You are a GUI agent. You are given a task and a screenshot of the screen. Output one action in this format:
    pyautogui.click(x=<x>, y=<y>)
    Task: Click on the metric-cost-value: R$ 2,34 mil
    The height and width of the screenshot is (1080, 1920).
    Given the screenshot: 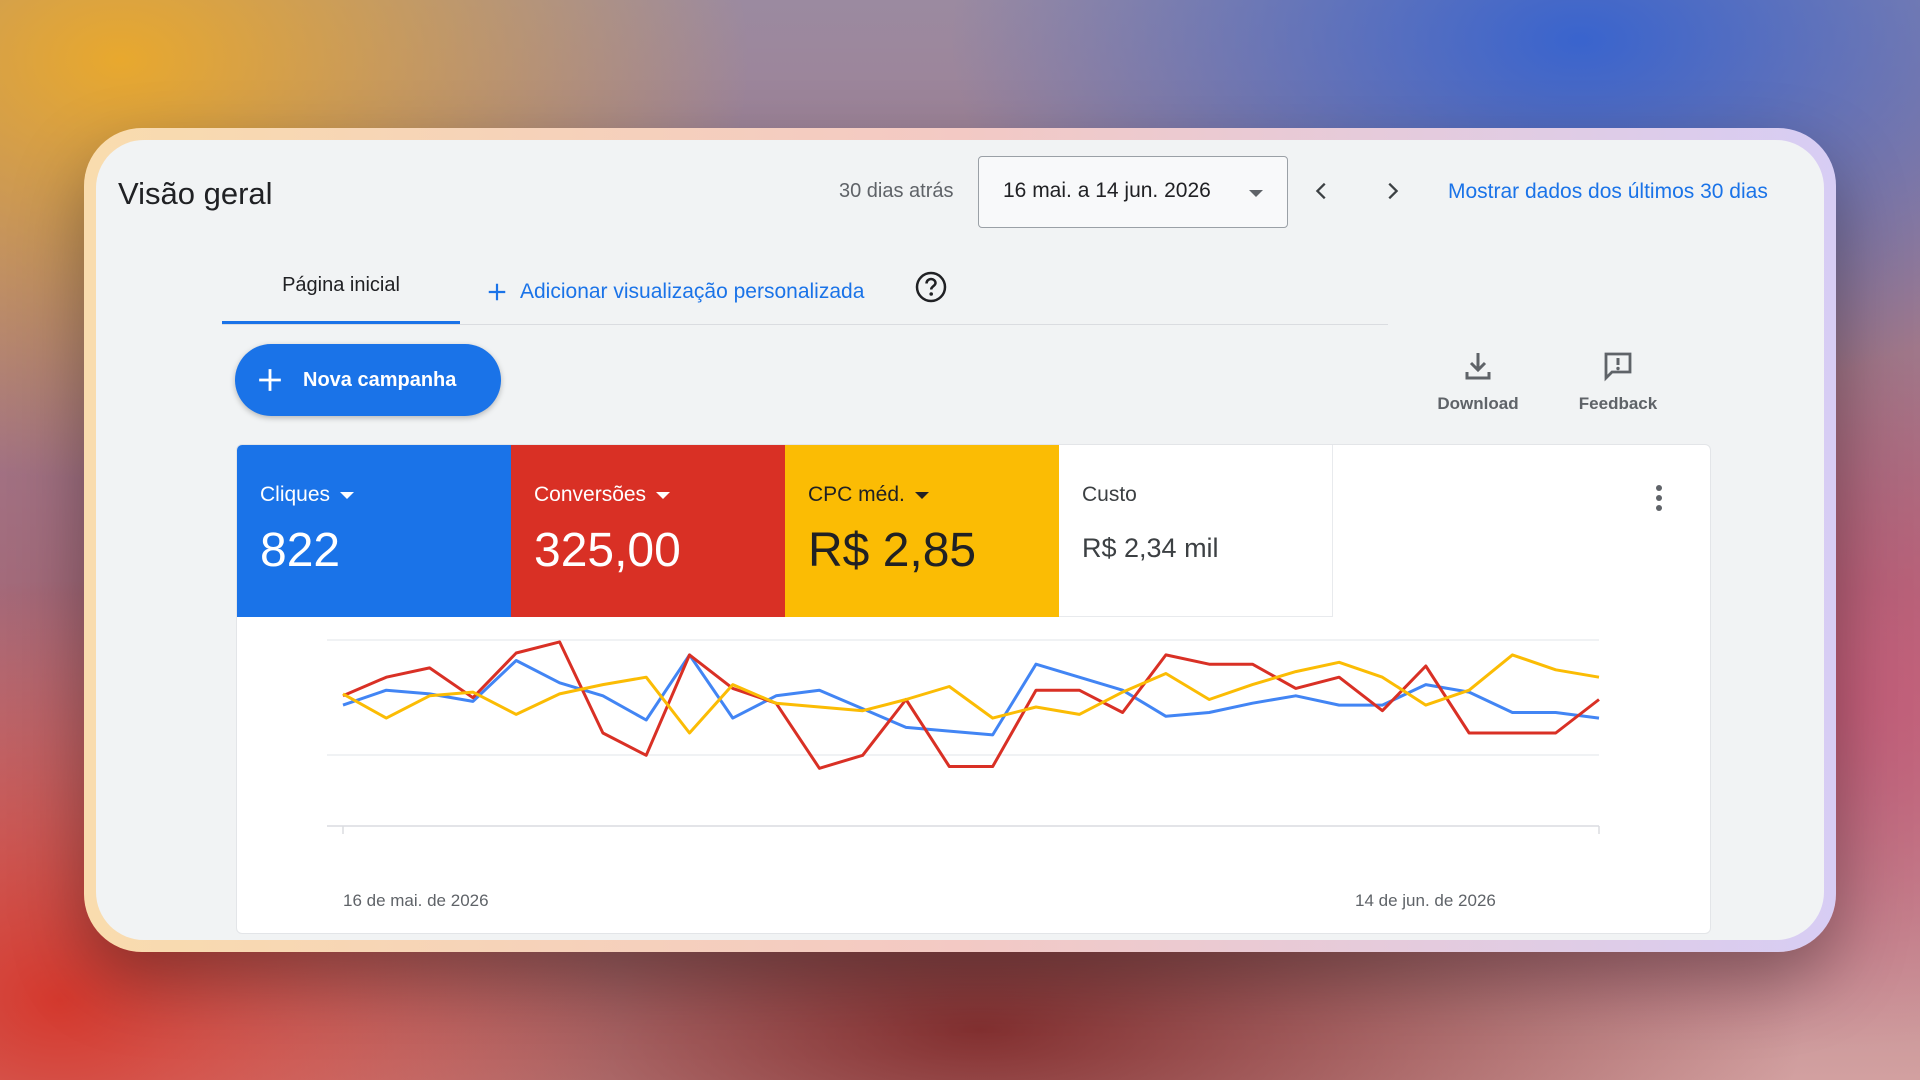 What is the action you would take?
    pyautogui.click(x=1150, y=548)
    